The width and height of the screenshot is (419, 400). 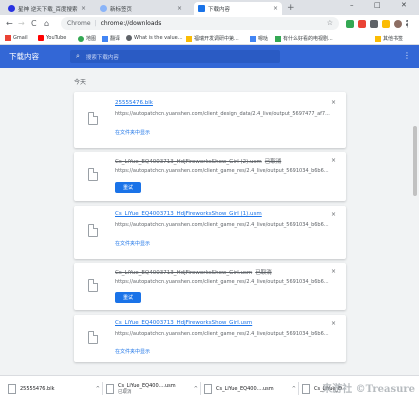 What do you see at coordinates (131, 23) in the screenshot?
I see `address-url: chrome://downloads` at bounding box center [131, 23].